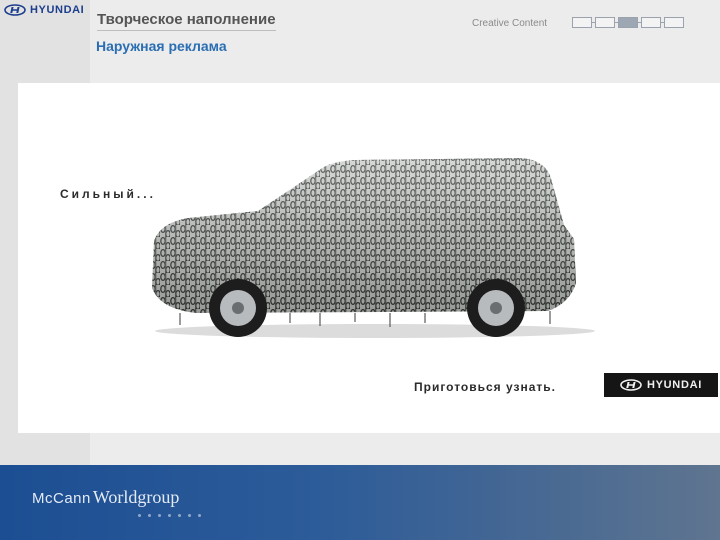  I want to click on footer-bar: McCann Worldgroup, so click(360, 502).